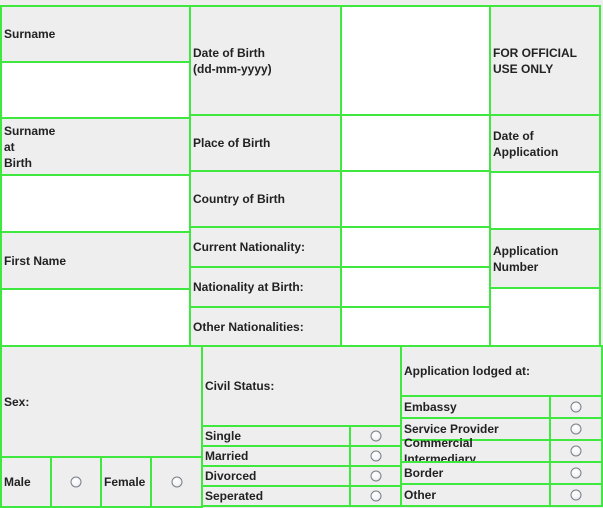  I want to click on civil-status-label: Civil Status:, so click(240, 386).